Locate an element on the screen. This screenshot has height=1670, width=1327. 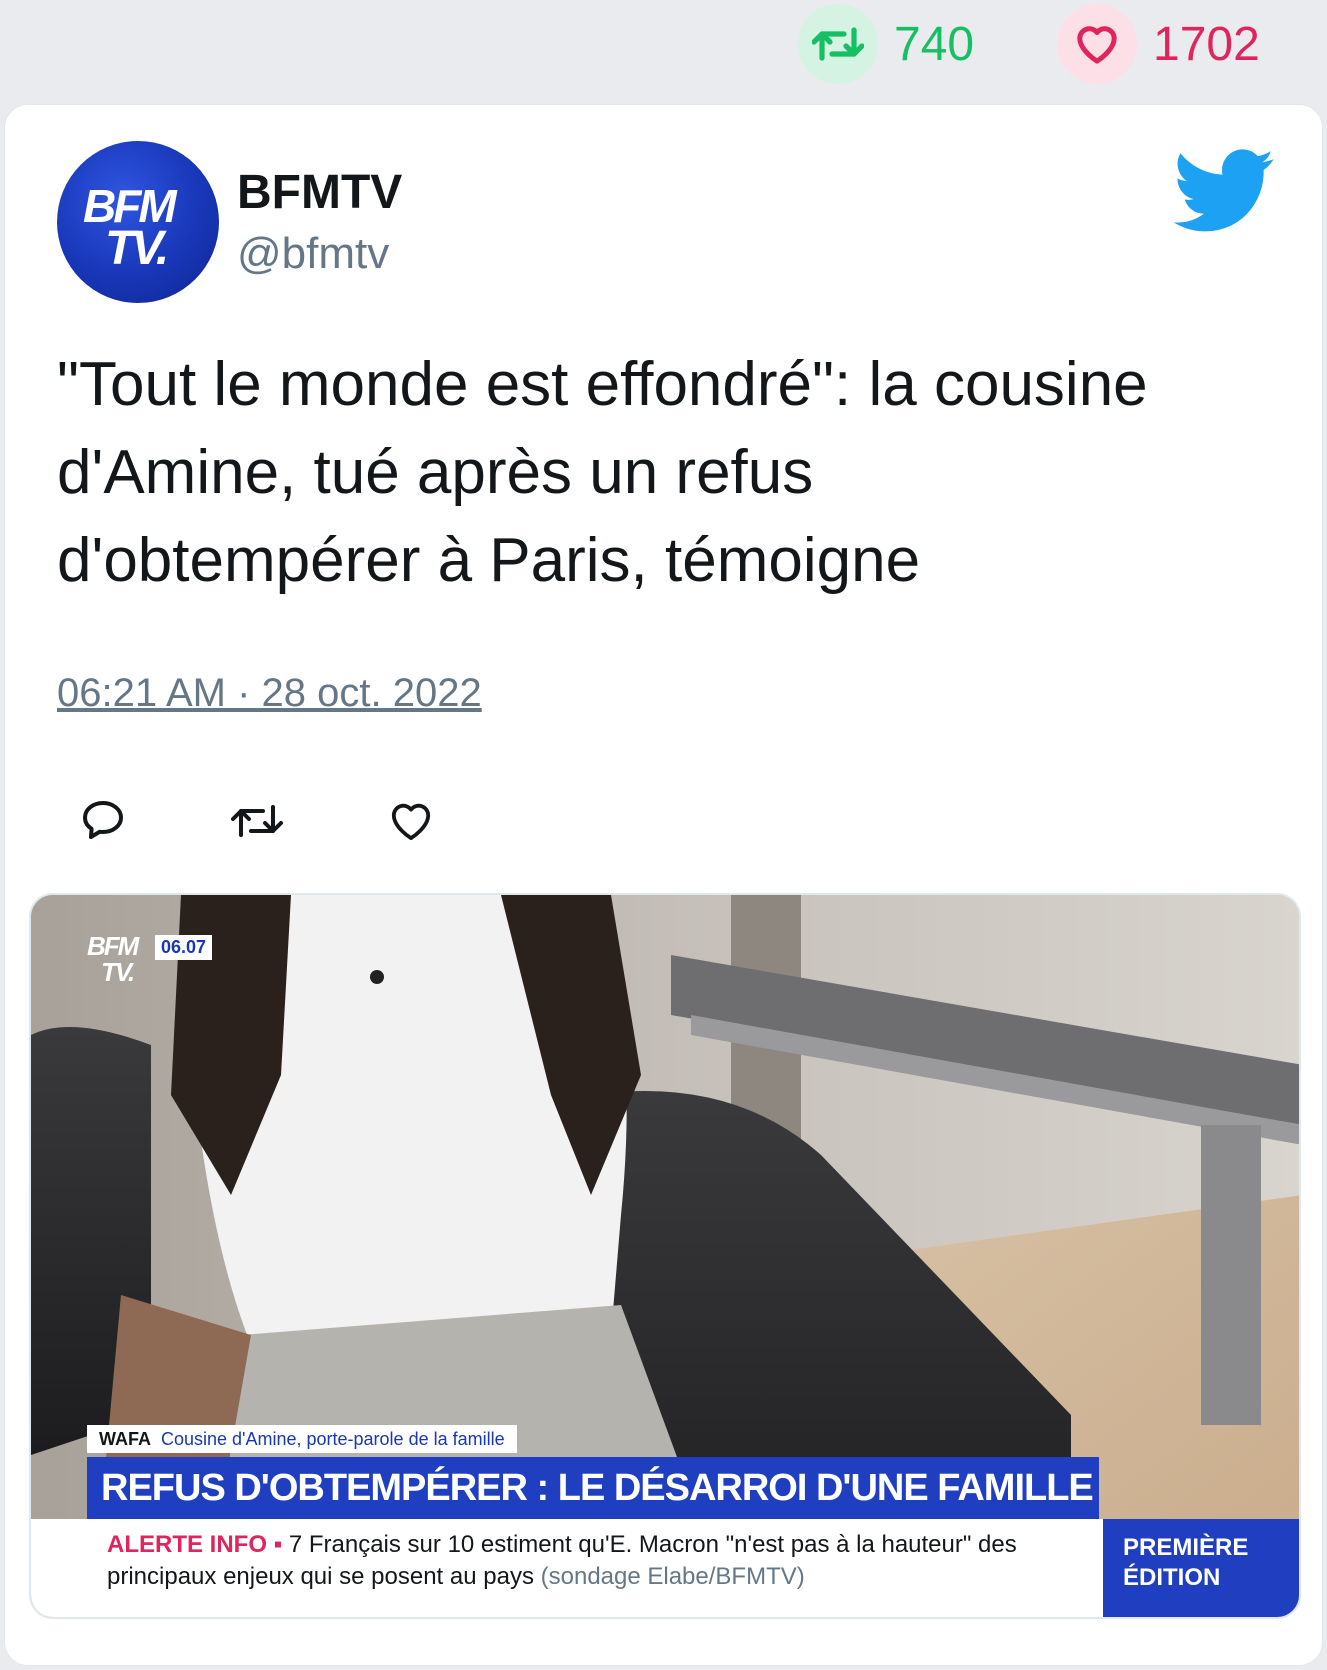
engagement-bar: 740 1702 is located at coordinates (663, 50).